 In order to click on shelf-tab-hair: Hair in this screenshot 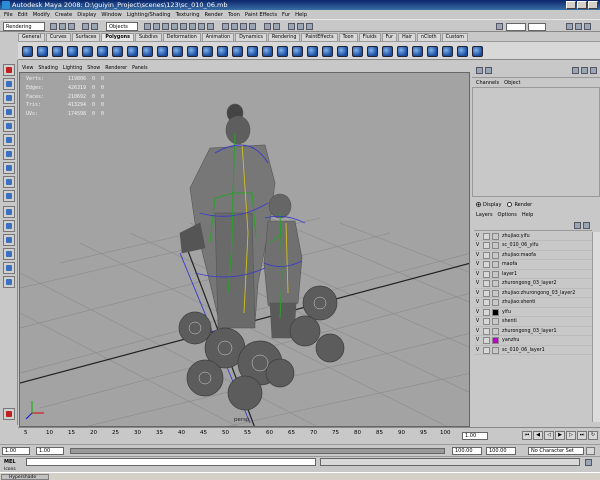, I will do `click(407, 37)`.